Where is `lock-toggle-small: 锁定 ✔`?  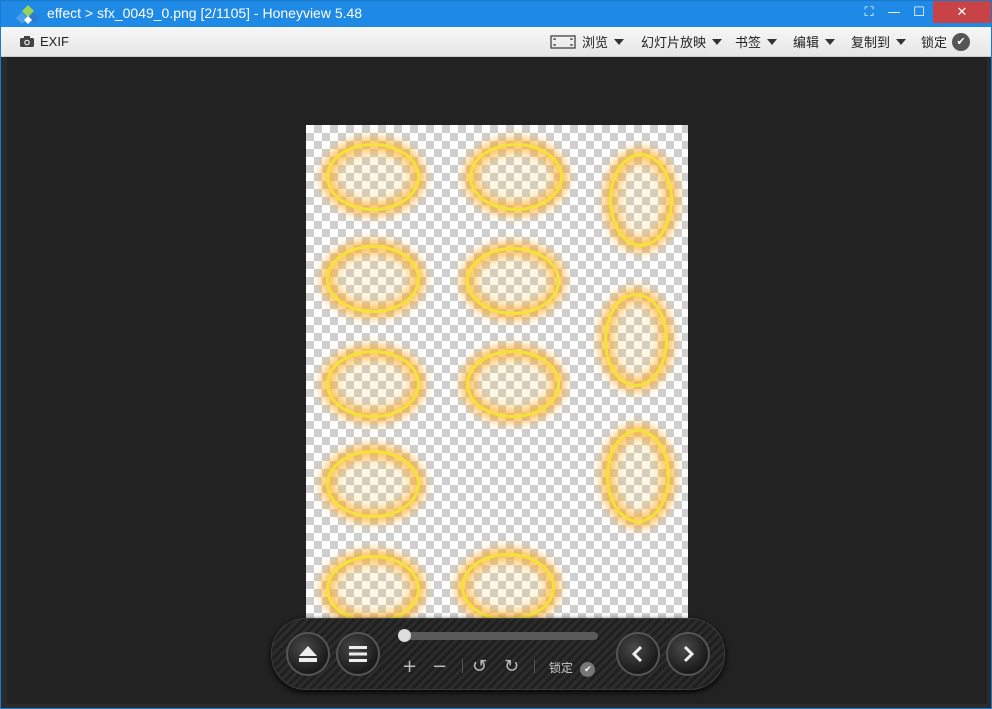 lock-toggle-small: 锁定 ✔ is located at coordinates (572, 668).